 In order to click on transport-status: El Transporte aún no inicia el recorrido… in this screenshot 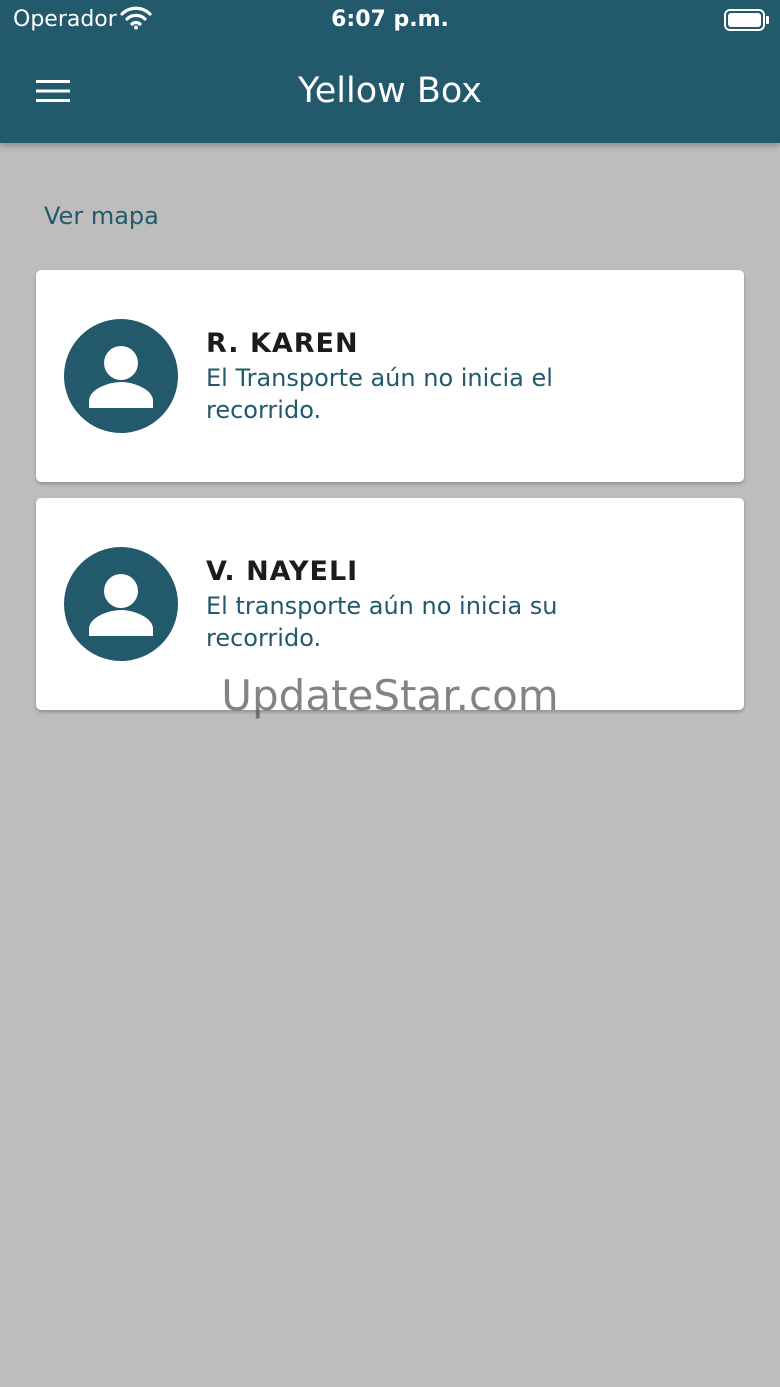, I will do `click(379, 394)`.